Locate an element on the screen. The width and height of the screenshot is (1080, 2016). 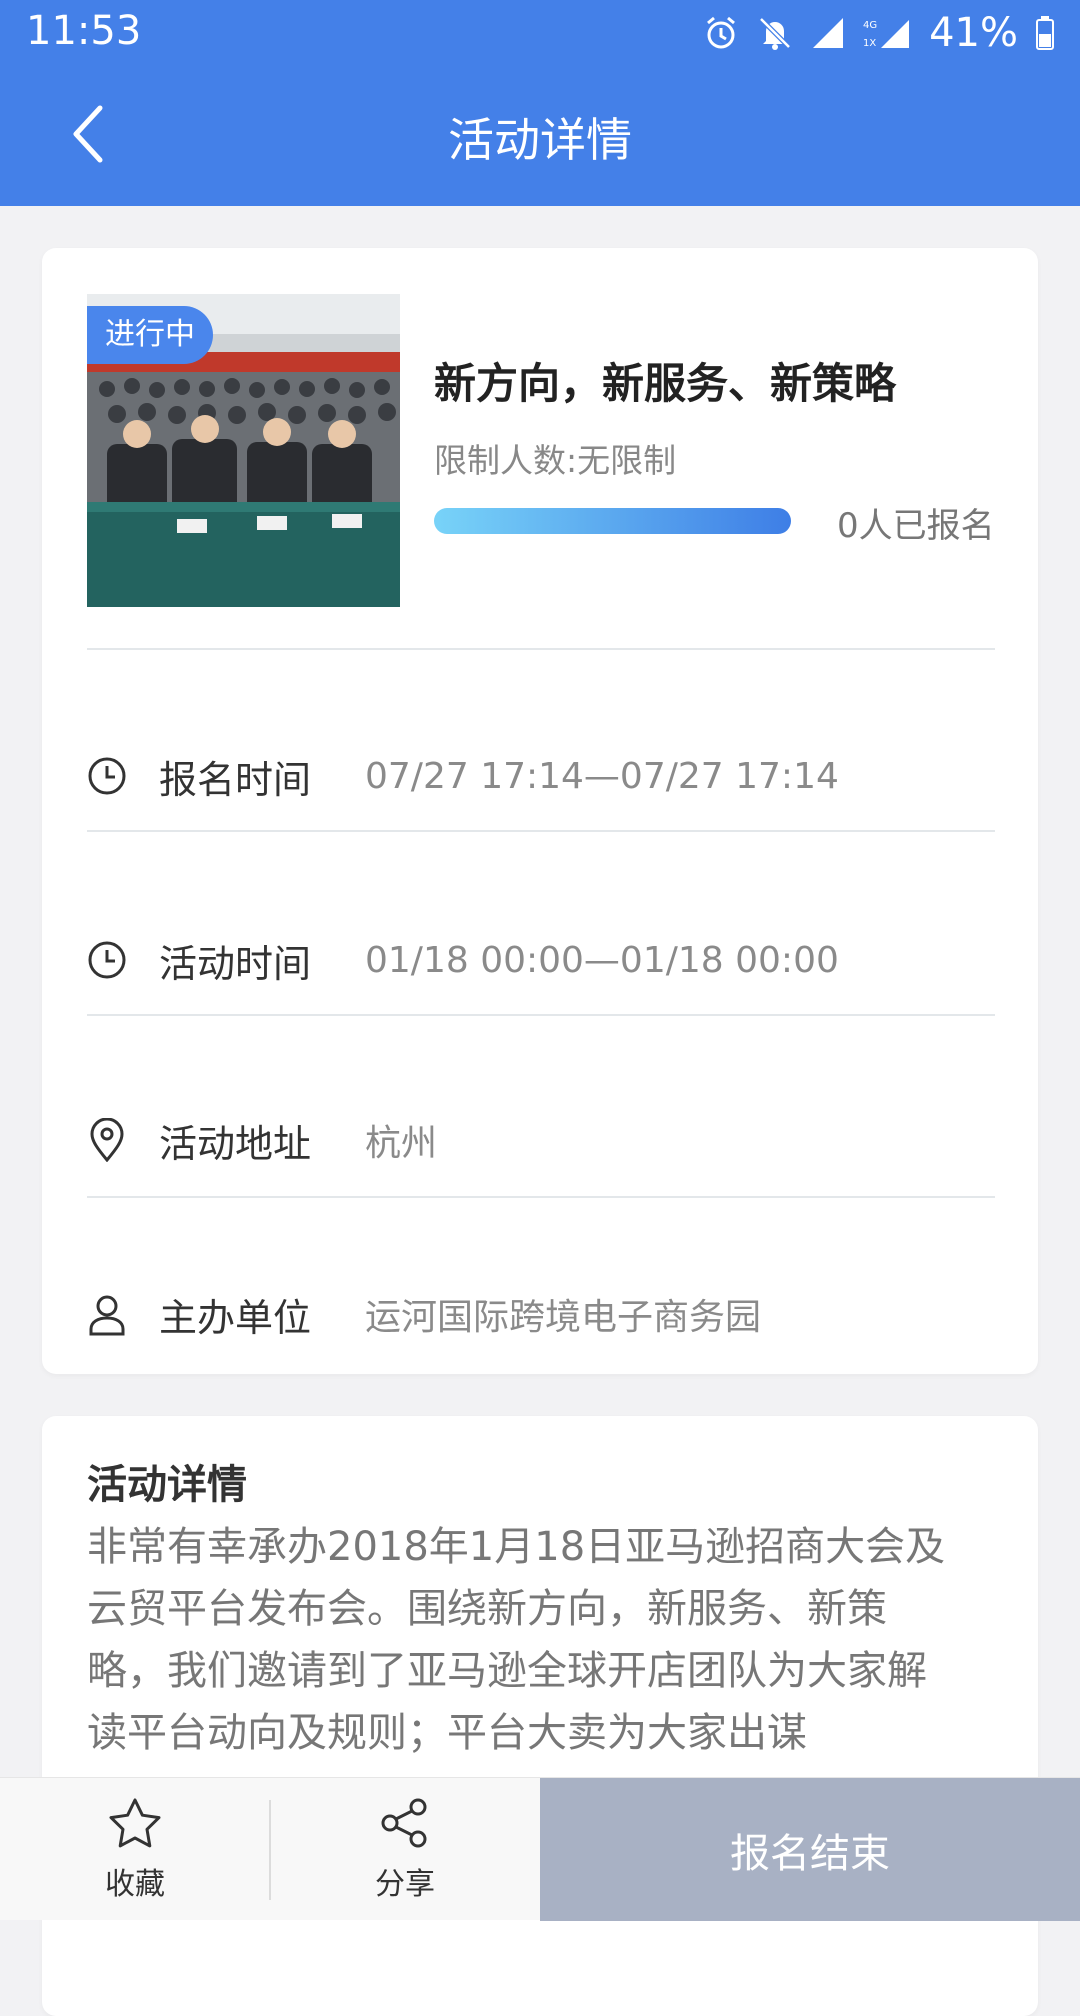
info-row-address: 活动地址 杭州 is located at coordinates (541, 1140).